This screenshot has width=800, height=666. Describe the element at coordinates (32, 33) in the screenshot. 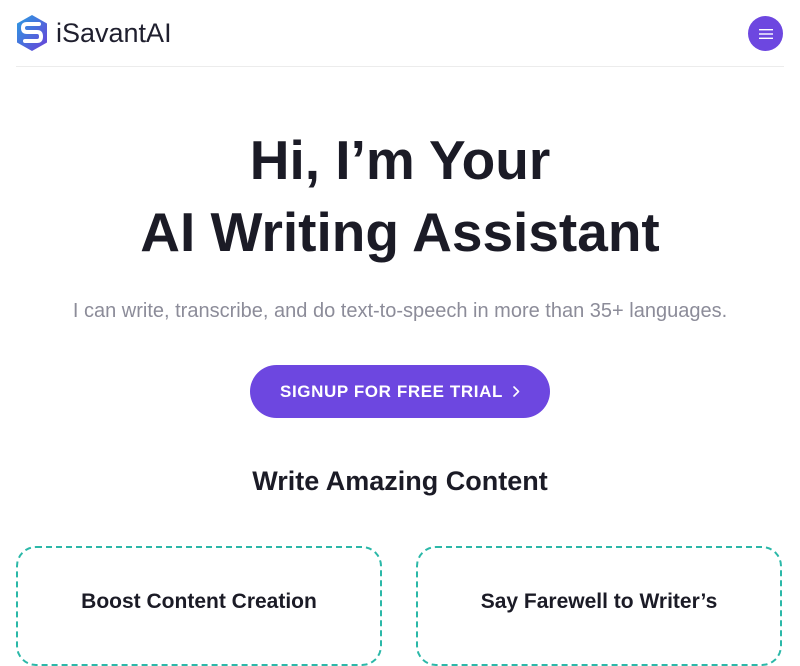

I see `isavant-logo-icon` at that location.